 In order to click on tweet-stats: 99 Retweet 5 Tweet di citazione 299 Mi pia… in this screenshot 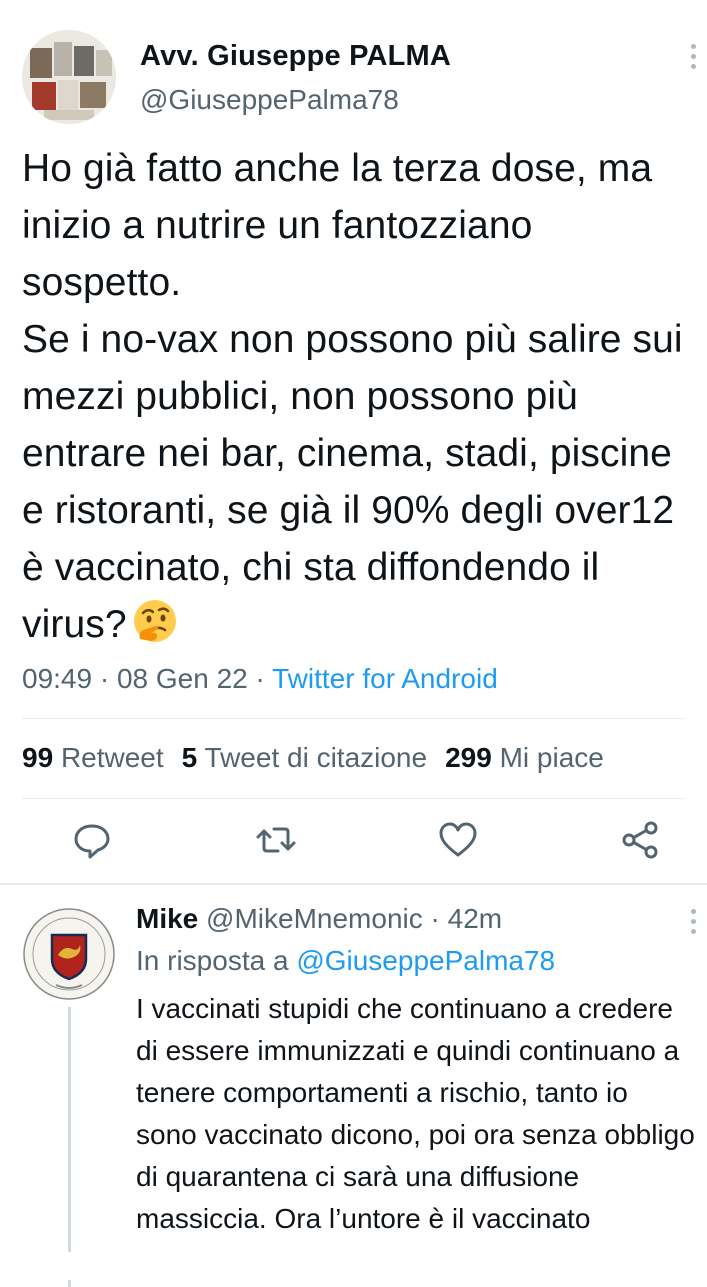, I will do `click(313, 758)`.